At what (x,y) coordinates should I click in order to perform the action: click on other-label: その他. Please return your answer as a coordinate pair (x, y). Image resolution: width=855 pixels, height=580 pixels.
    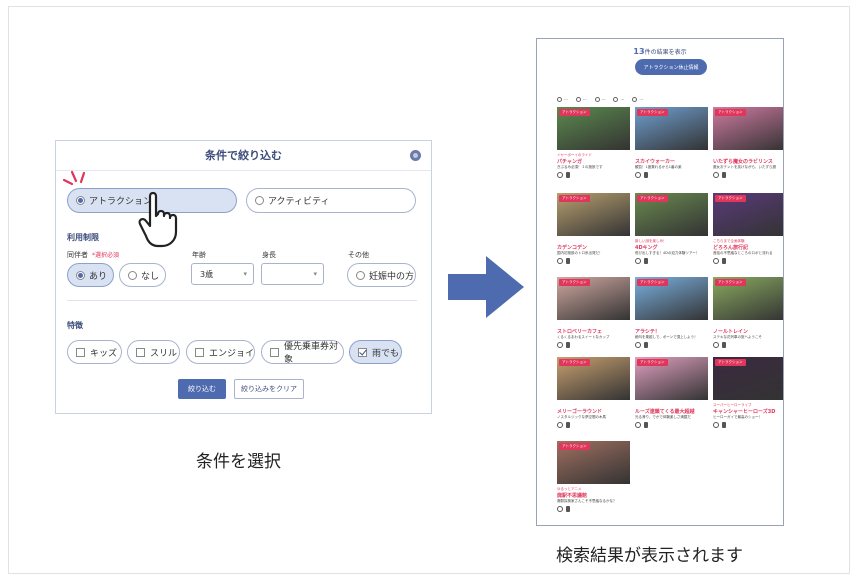
    Looking at the image, I should click on (358, 255).